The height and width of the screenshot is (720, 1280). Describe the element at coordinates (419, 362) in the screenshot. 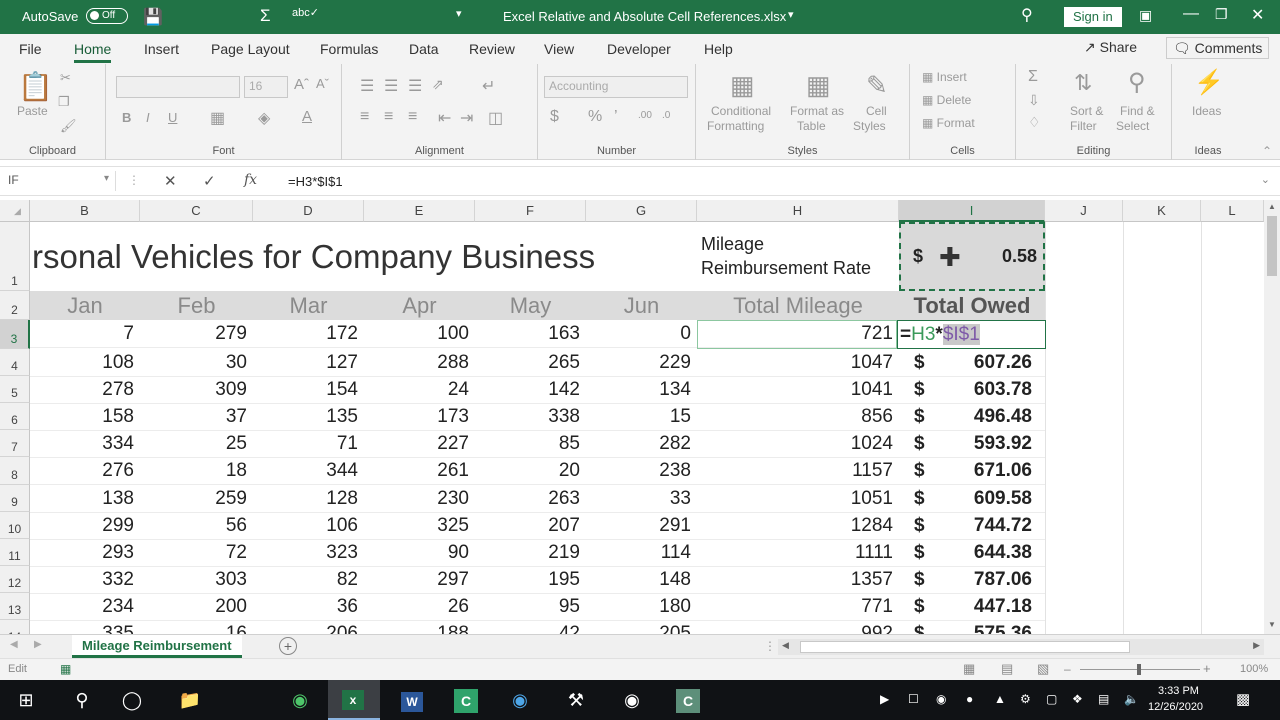

I see `cell-apr: 288` at that location.